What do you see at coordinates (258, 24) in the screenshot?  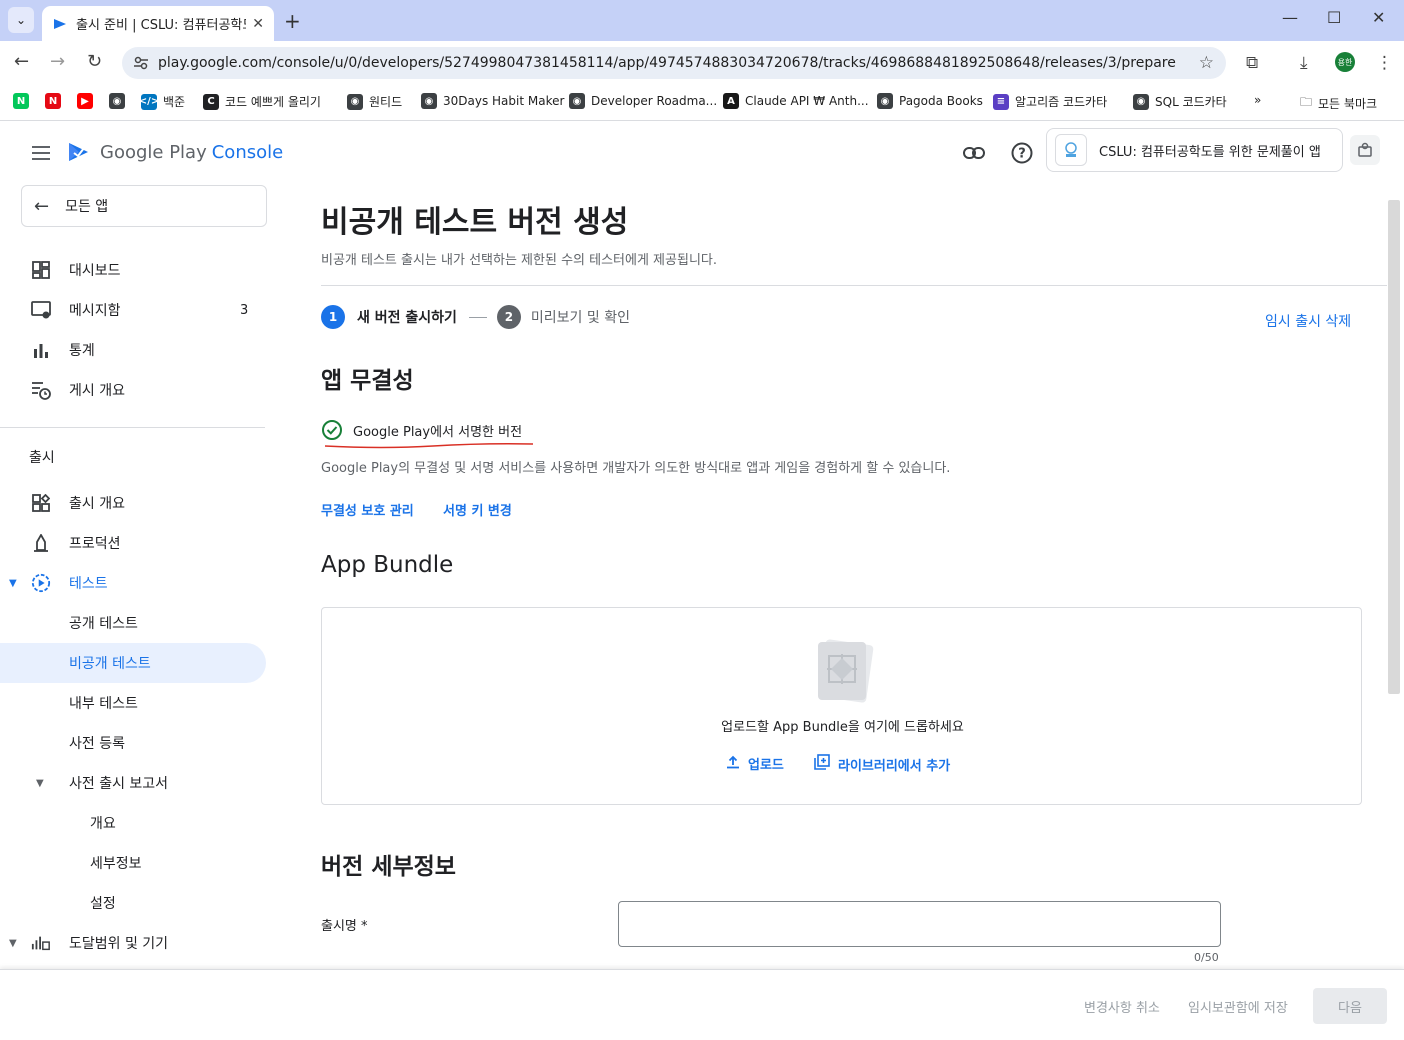 I see `close-tab-icon: ✕` at bounding box center [258, 24].